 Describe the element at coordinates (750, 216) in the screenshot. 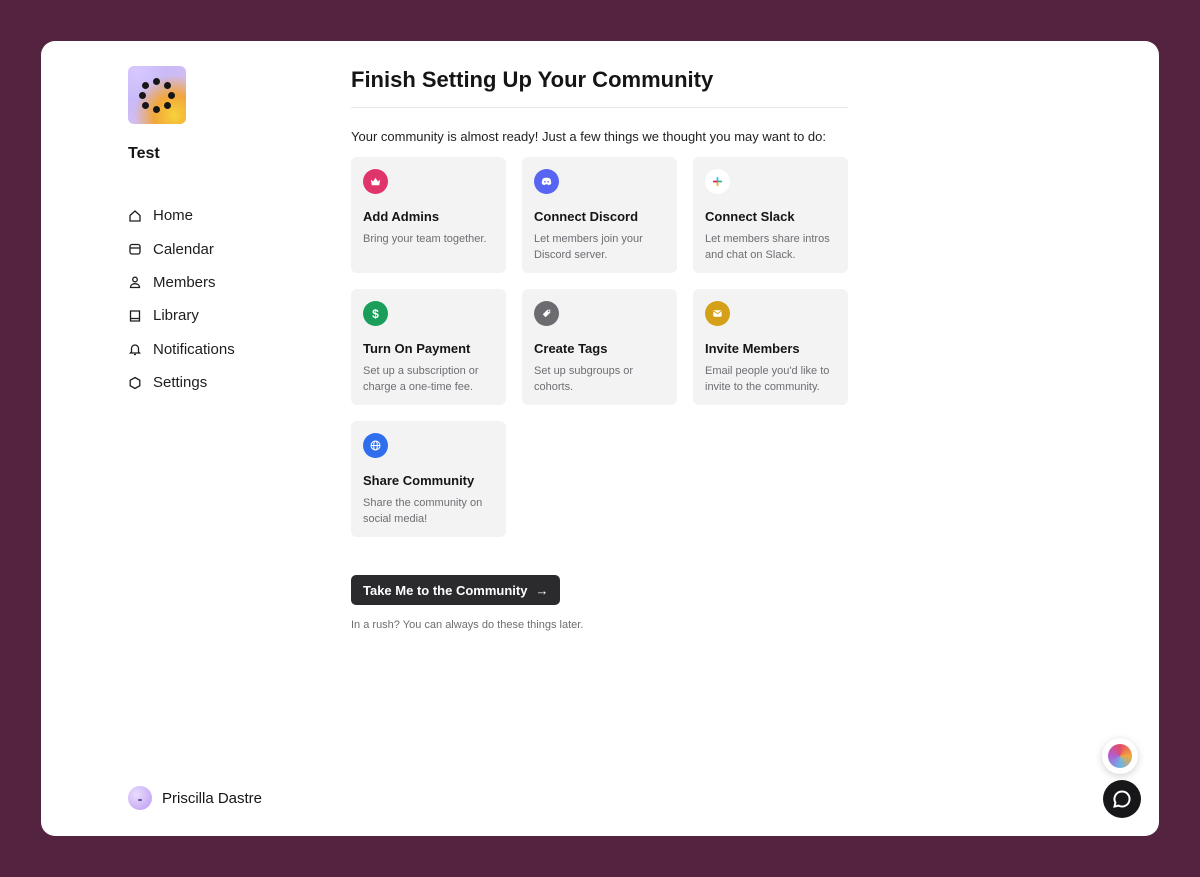

I see `card-title: Connect Slack` at that location.